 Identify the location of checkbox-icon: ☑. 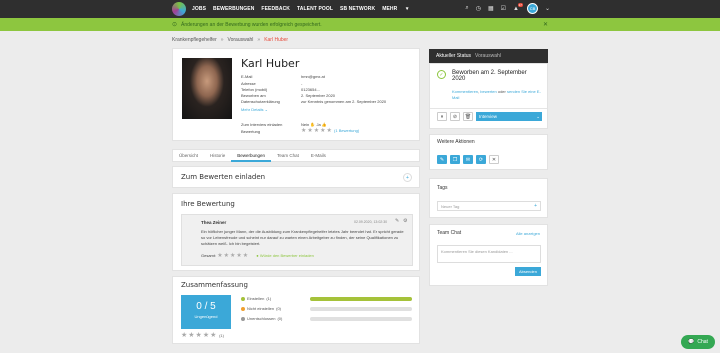
(503, 8).